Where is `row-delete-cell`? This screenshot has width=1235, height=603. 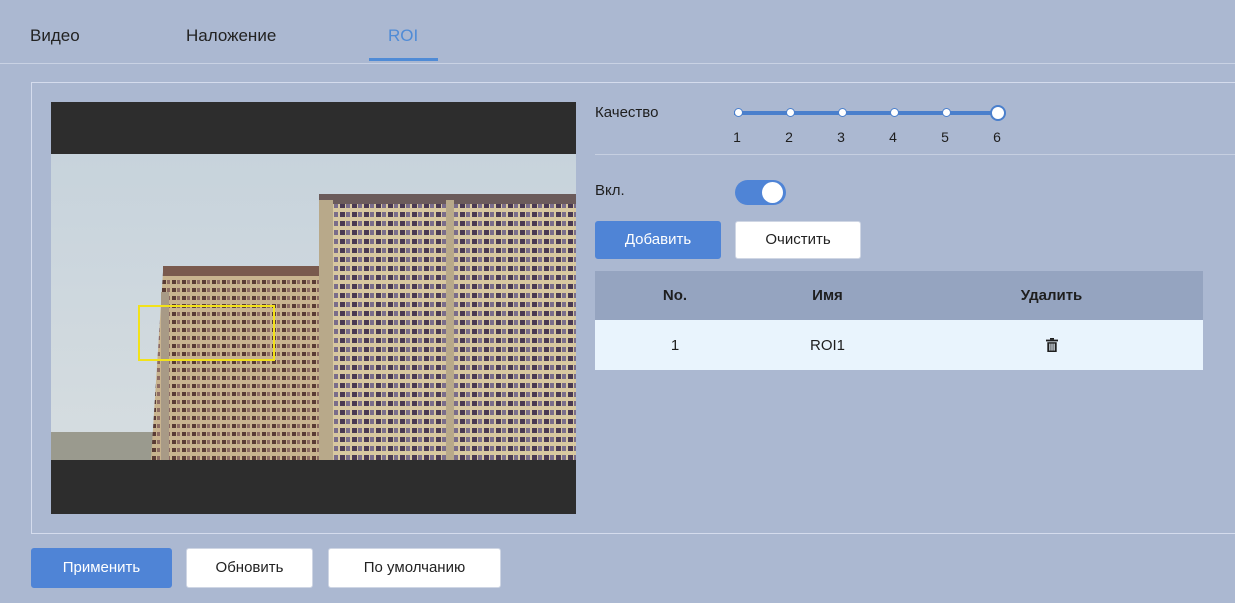
row-delete-cell is located at coordinates (1051, 345).